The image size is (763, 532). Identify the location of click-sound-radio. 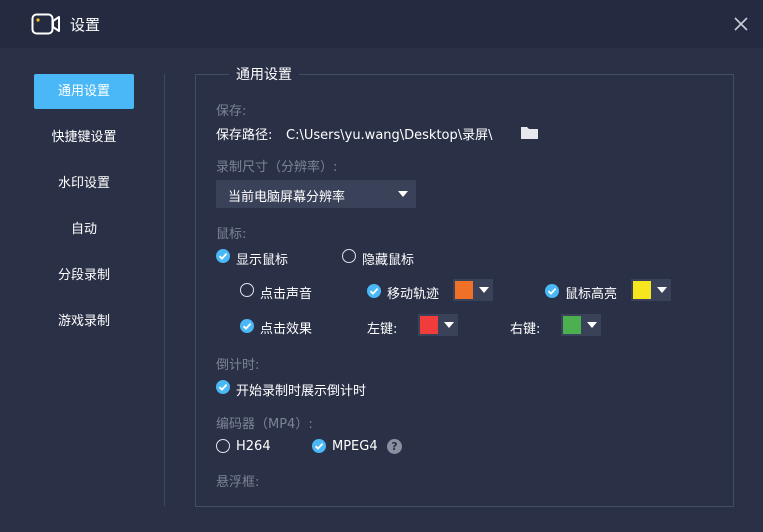
(247, 290).